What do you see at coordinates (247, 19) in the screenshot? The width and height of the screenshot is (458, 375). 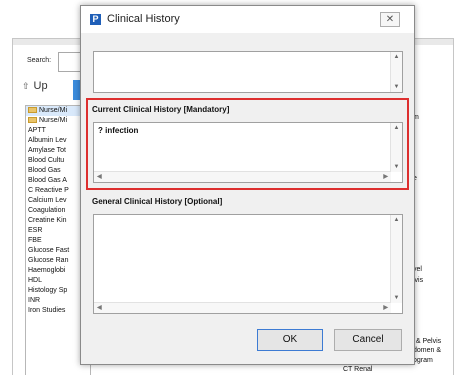 I see `dialog-title-bar: P Clinical History ✕` at bounding box center [247, 19].